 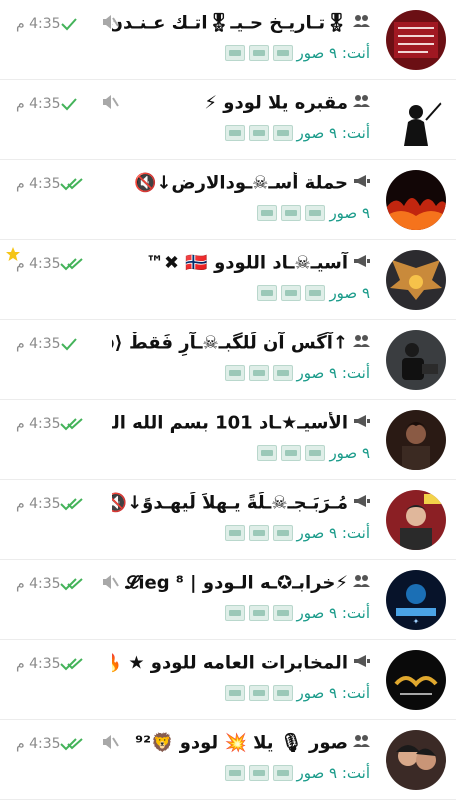 I want to click on chat-name: آسيـ☠ـاد اللودو 🇳🇴 ✖™, so click(x=242, y=265).